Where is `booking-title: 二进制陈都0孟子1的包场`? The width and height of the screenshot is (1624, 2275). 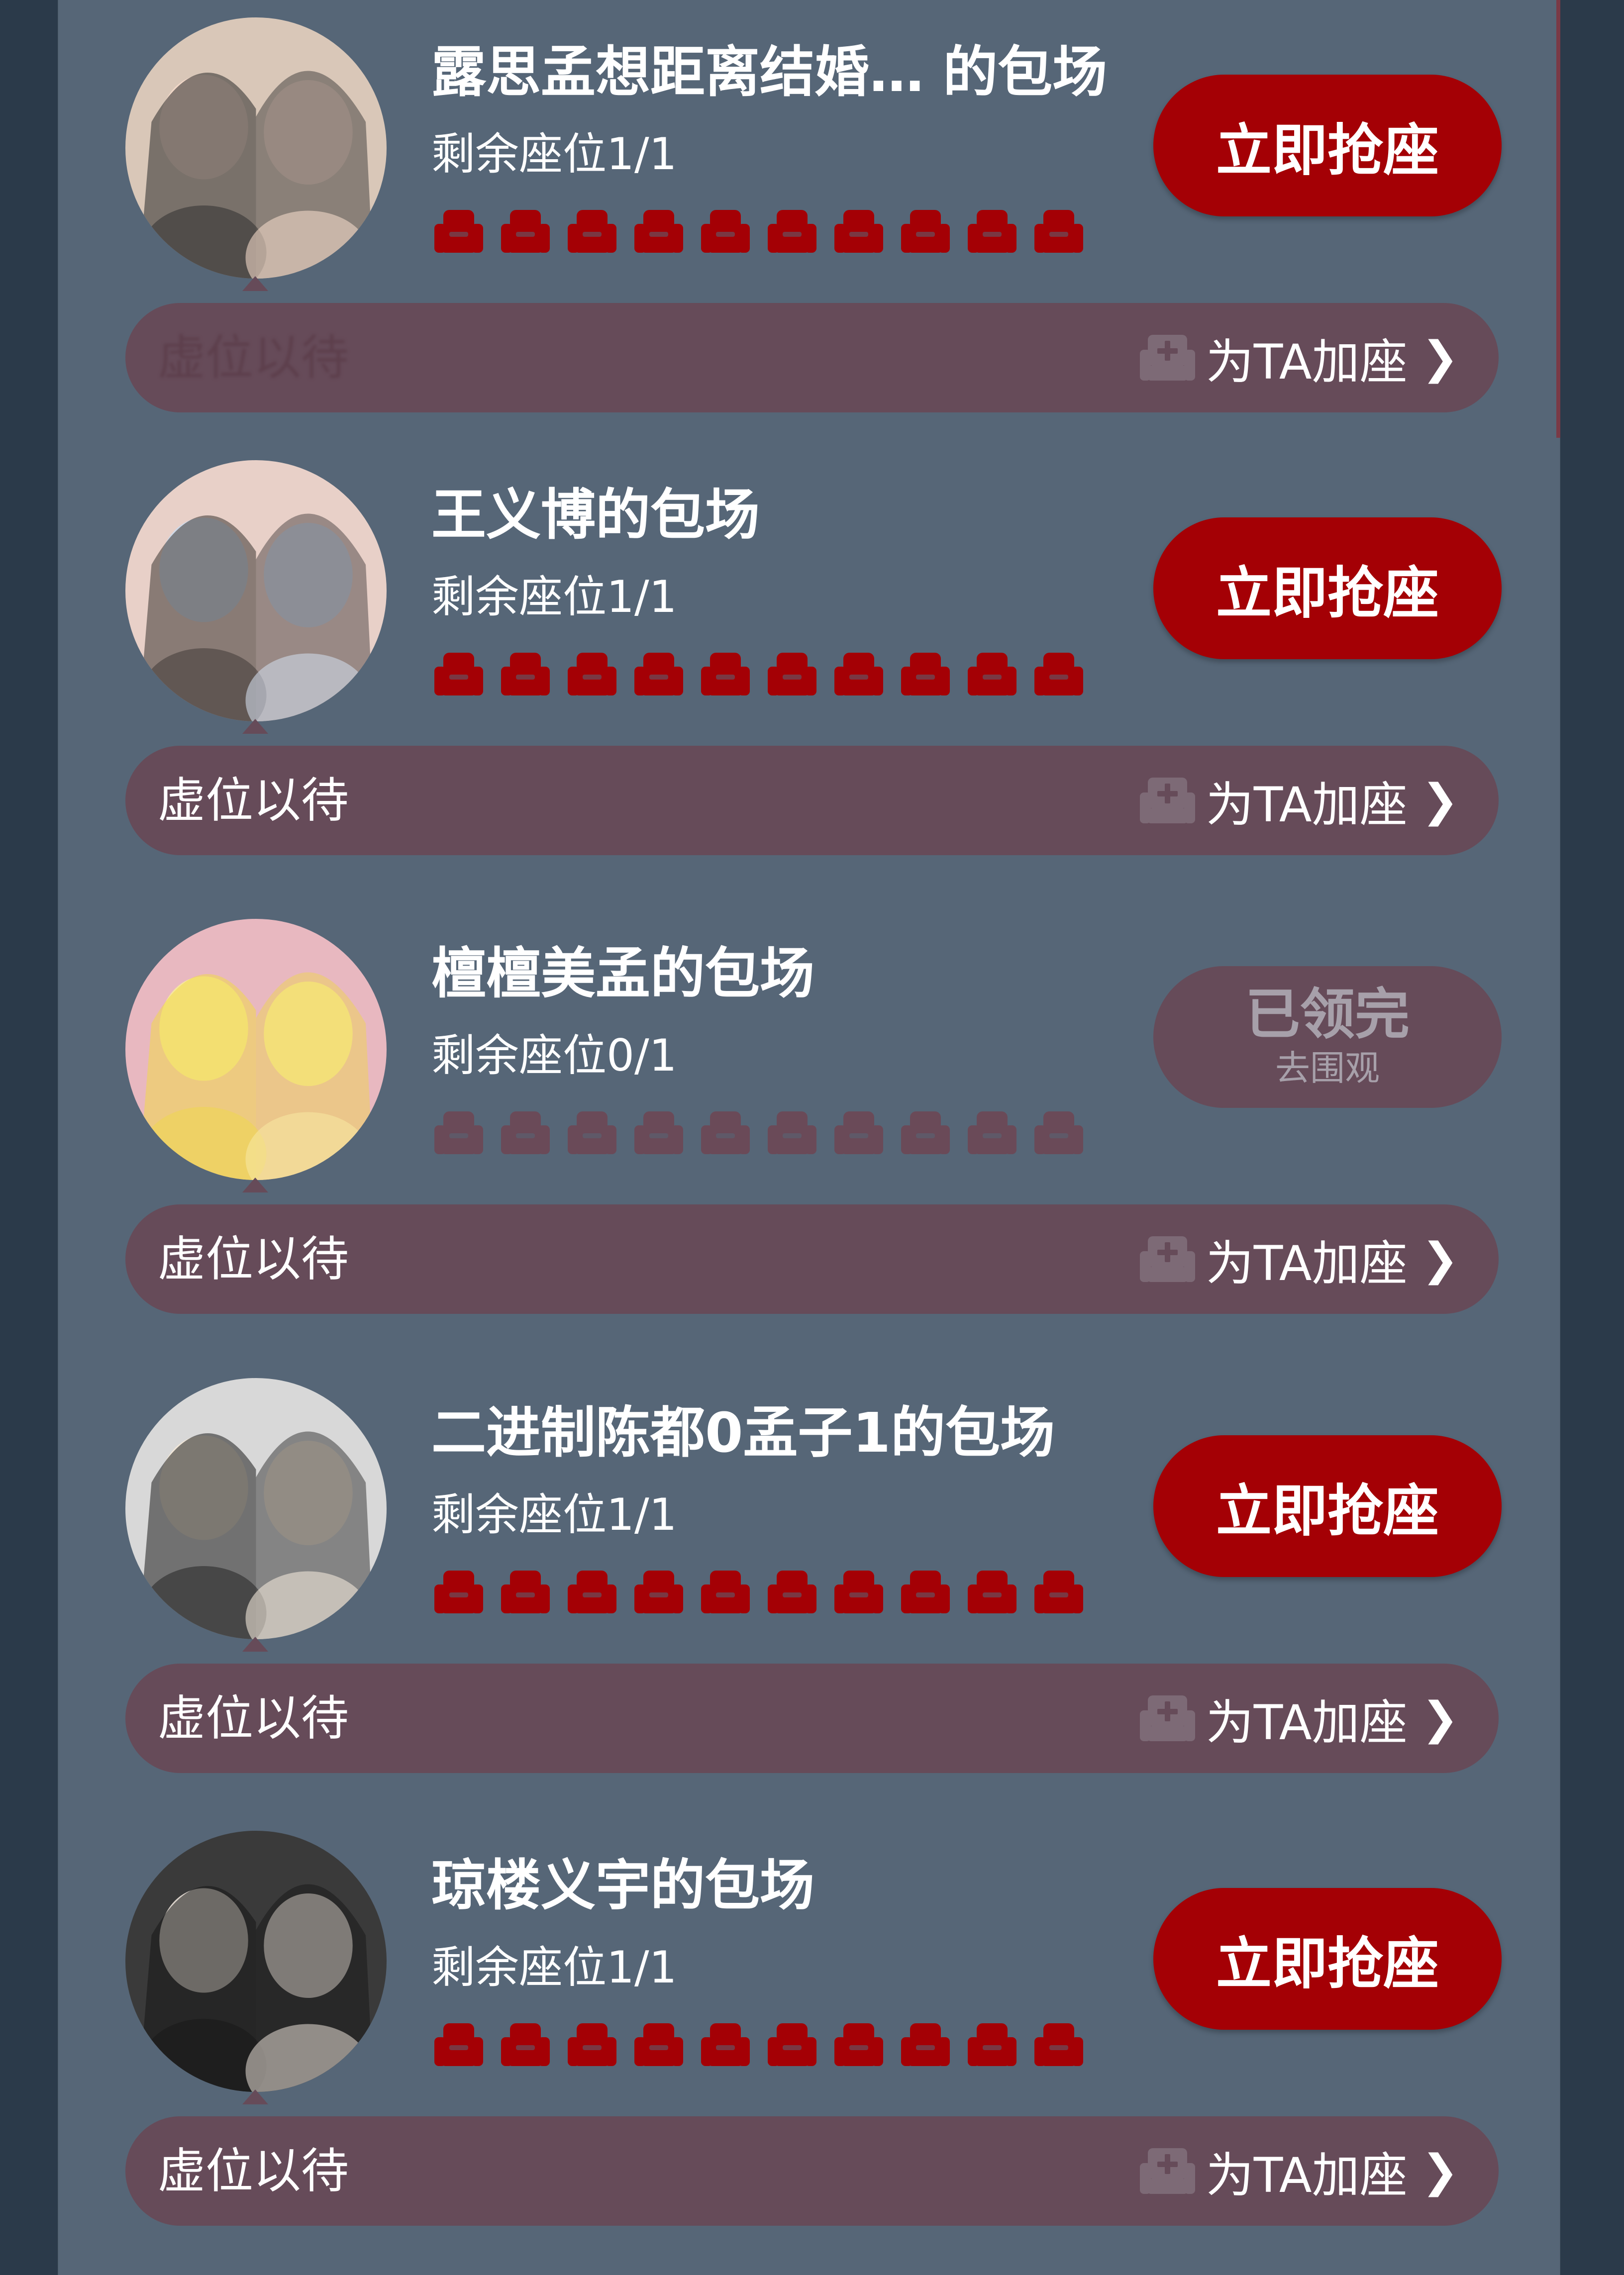
booking-title: 二进制陈都0孟子1的包场 is located at coordinates (743, 1433).